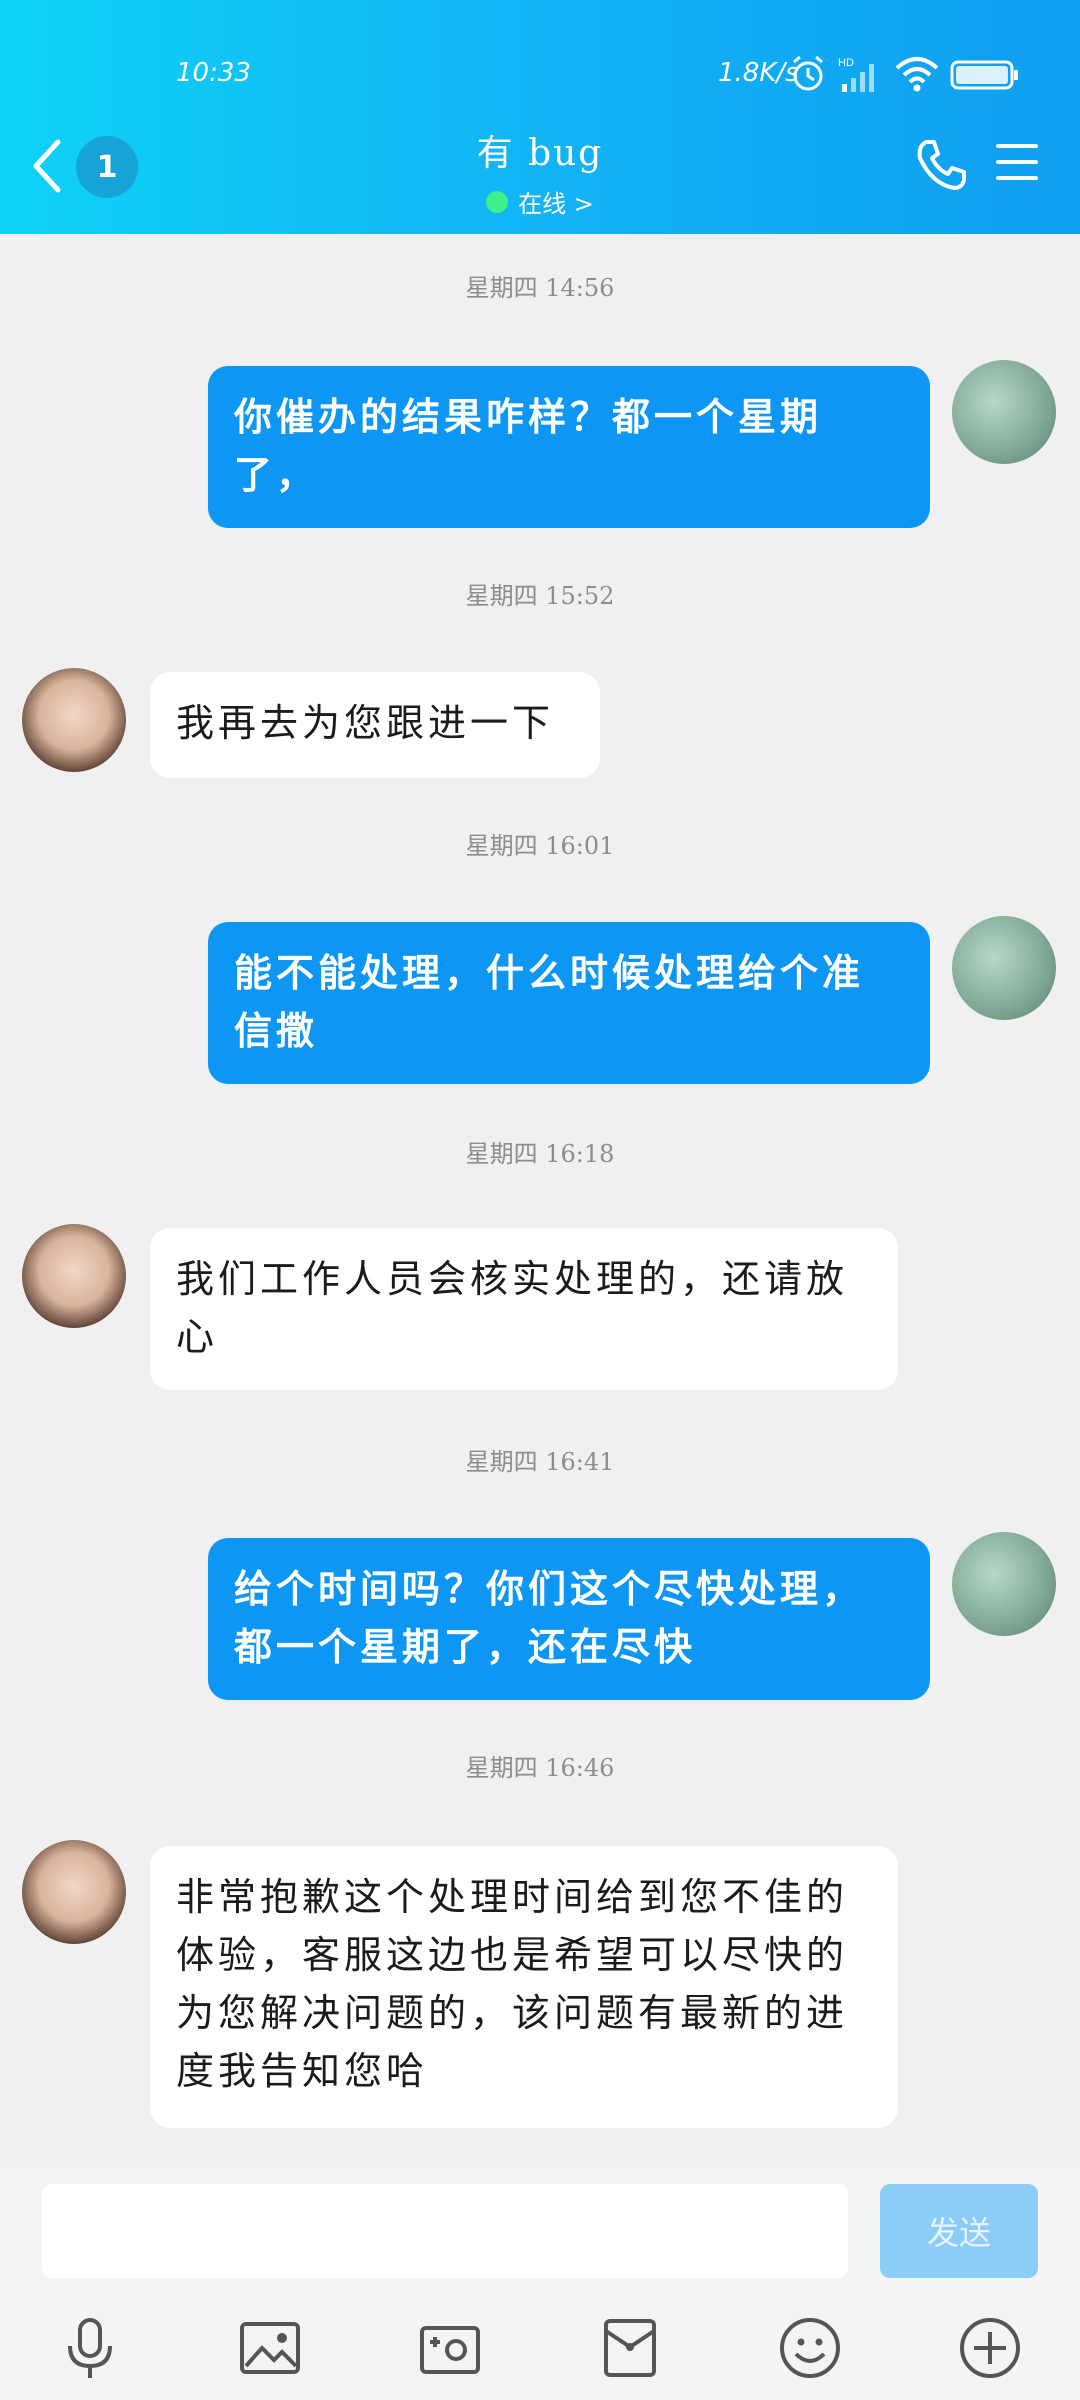 This screenshot has height=2400, width=1080. What do you see at coordinates (375, 725) in the screenshot?
I see `message-bubble-incoming: 我再去为您跟进一下` at bounding box center [375, 725].